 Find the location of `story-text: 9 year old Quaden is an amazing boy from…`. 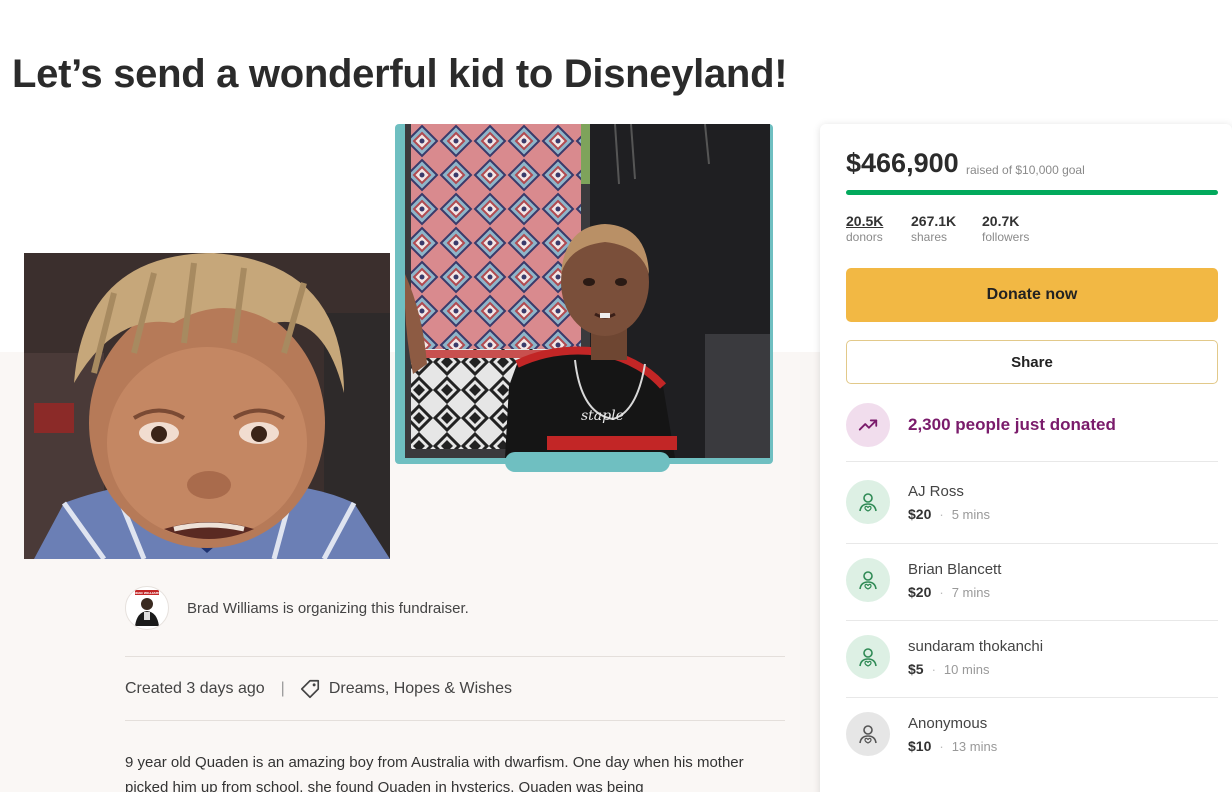

story-text: 9 year old Quaden is an amazing boy from… is located at coordinates (434, 773).